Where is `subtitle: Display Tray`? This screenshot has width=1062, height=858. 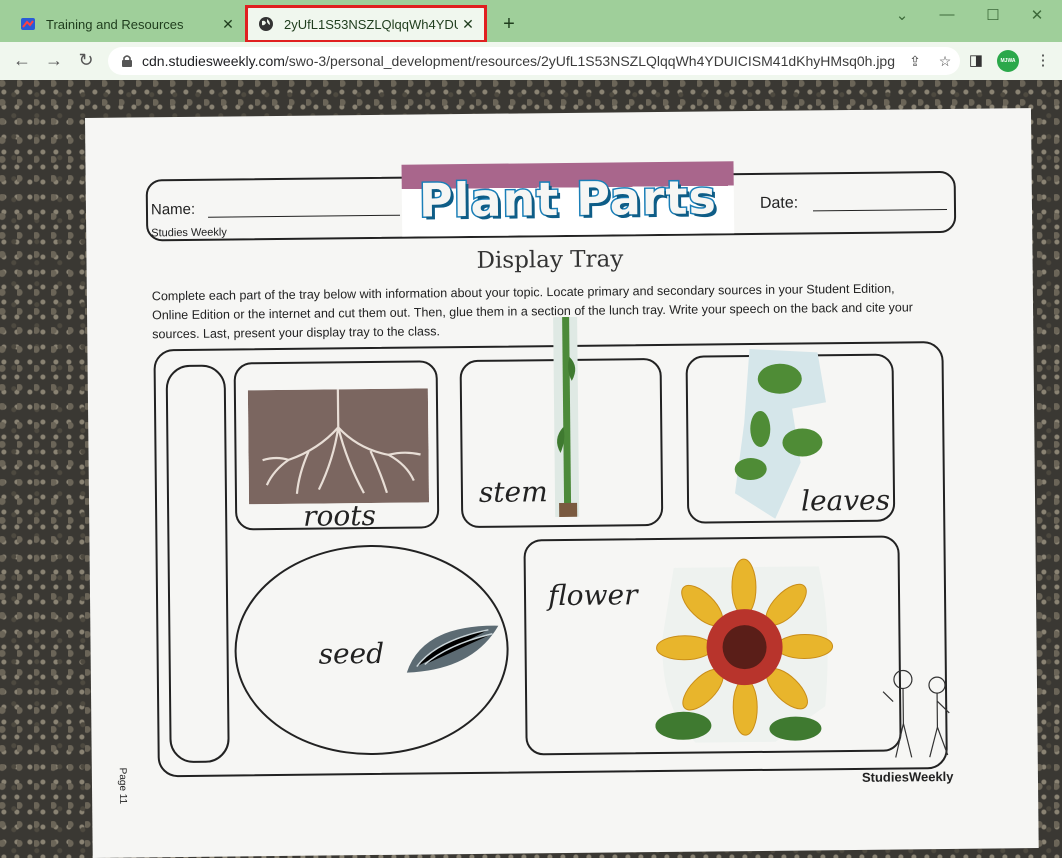 subtitle: Display Tray is located at coordinates (550, 260).